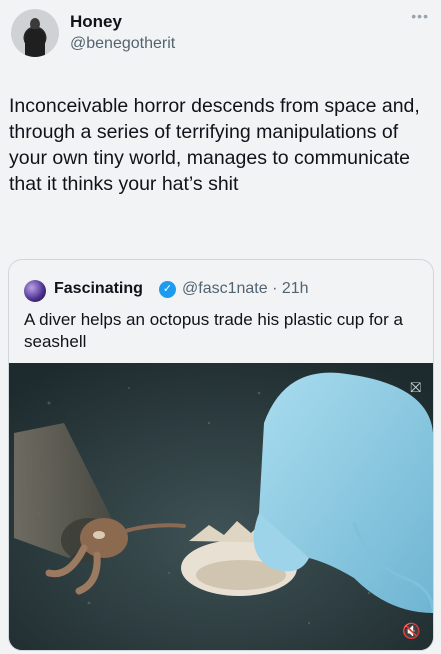 The height and width of the screenshot is (654, 441). What do you see at coordinates (35, 291) in the screenshot?
I see `quoted-avatar` at bounding box center [35, 291].